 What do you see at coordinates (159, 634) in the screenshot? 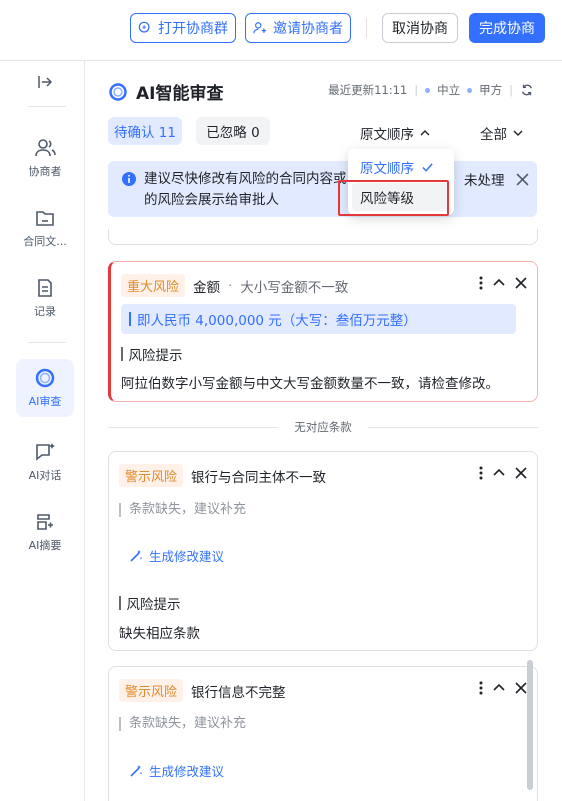
I see `risk-description: 缺失相应条款` at bounding box center [159, 634].